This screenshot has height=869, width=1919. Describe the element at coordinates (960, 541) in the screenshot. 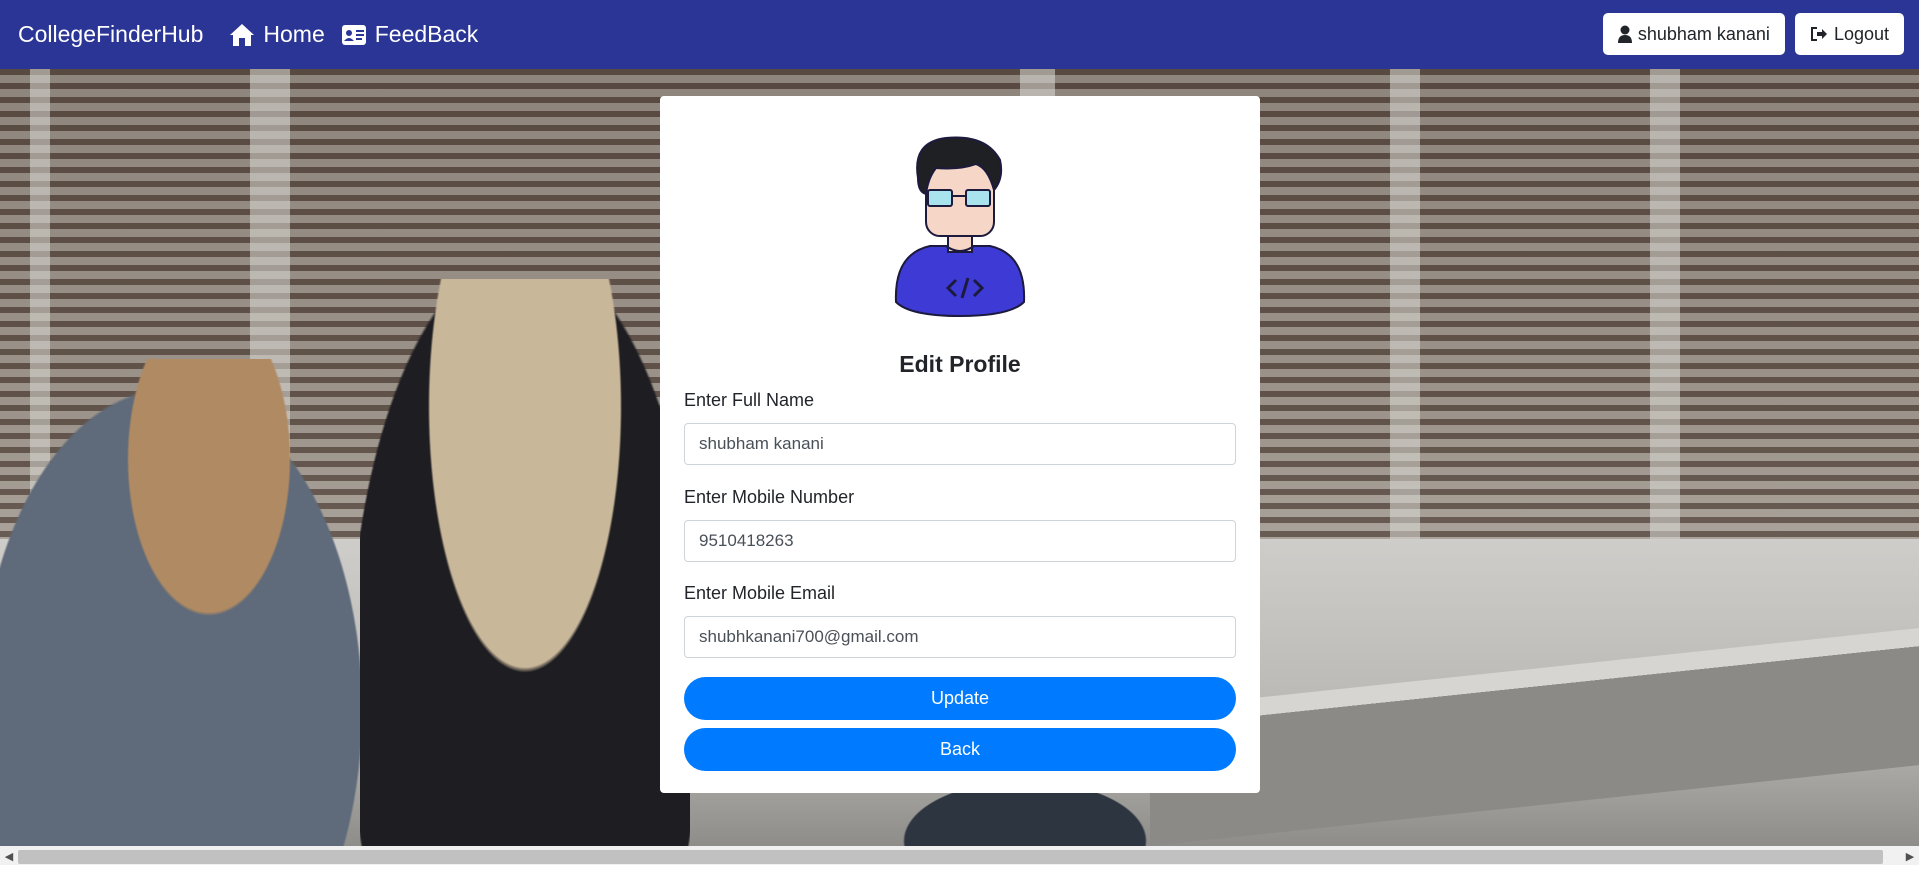

I see `mobile-number-input` at that location.